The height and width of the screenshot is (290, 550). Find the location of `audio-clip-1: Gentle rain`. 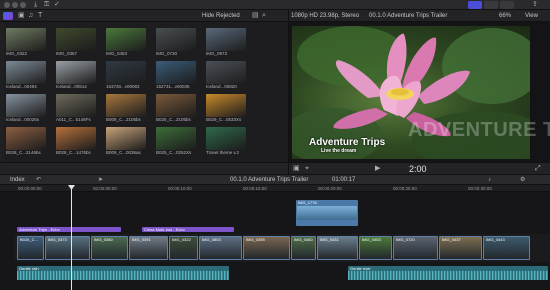

audio-clip-1: Gentle rain is located at coordinates (123, 273).